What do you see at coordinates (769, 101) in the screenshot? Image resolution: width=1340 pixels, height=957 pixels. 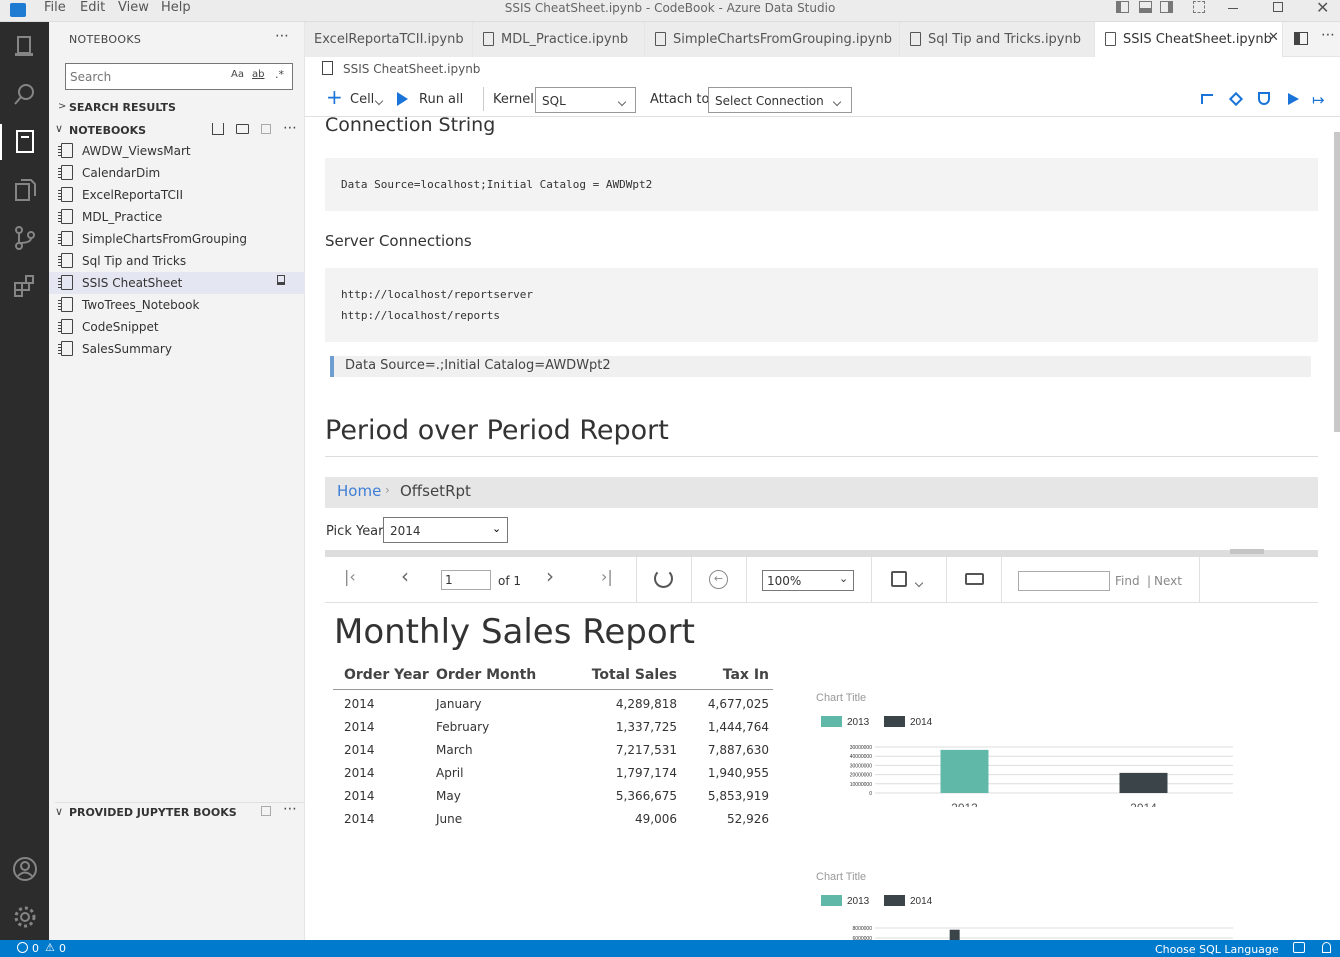 I see `attach-value: Select Connection` at bounding box center [769, 101].